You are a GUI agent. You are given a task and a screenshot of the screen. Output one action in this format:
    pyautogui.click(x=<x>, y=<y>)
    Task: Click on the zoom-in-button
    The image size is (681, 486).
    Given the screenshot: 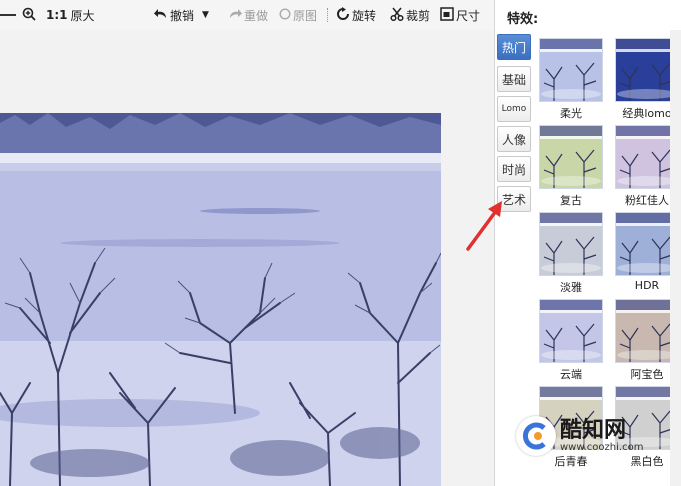 What is the action you would take?
    pyautogui.click(x=30, y=15)
    